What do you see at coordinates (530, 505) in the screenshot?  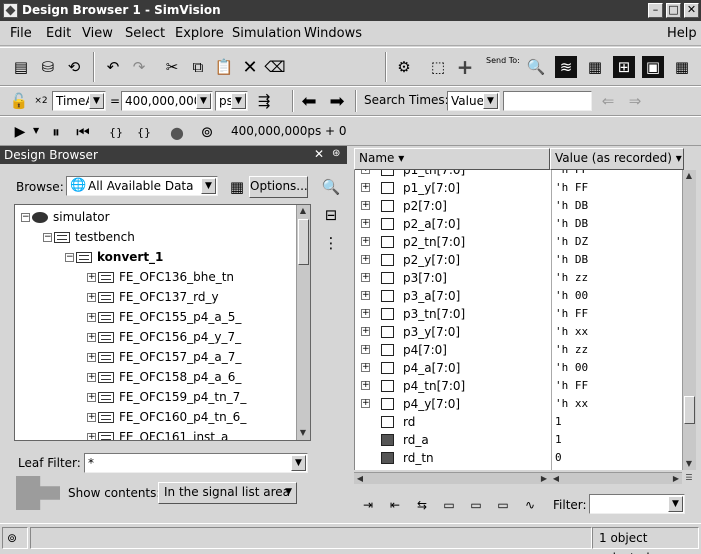 I see `signal-analog-filter-icon: ∿` at bounding box center [530, 505].